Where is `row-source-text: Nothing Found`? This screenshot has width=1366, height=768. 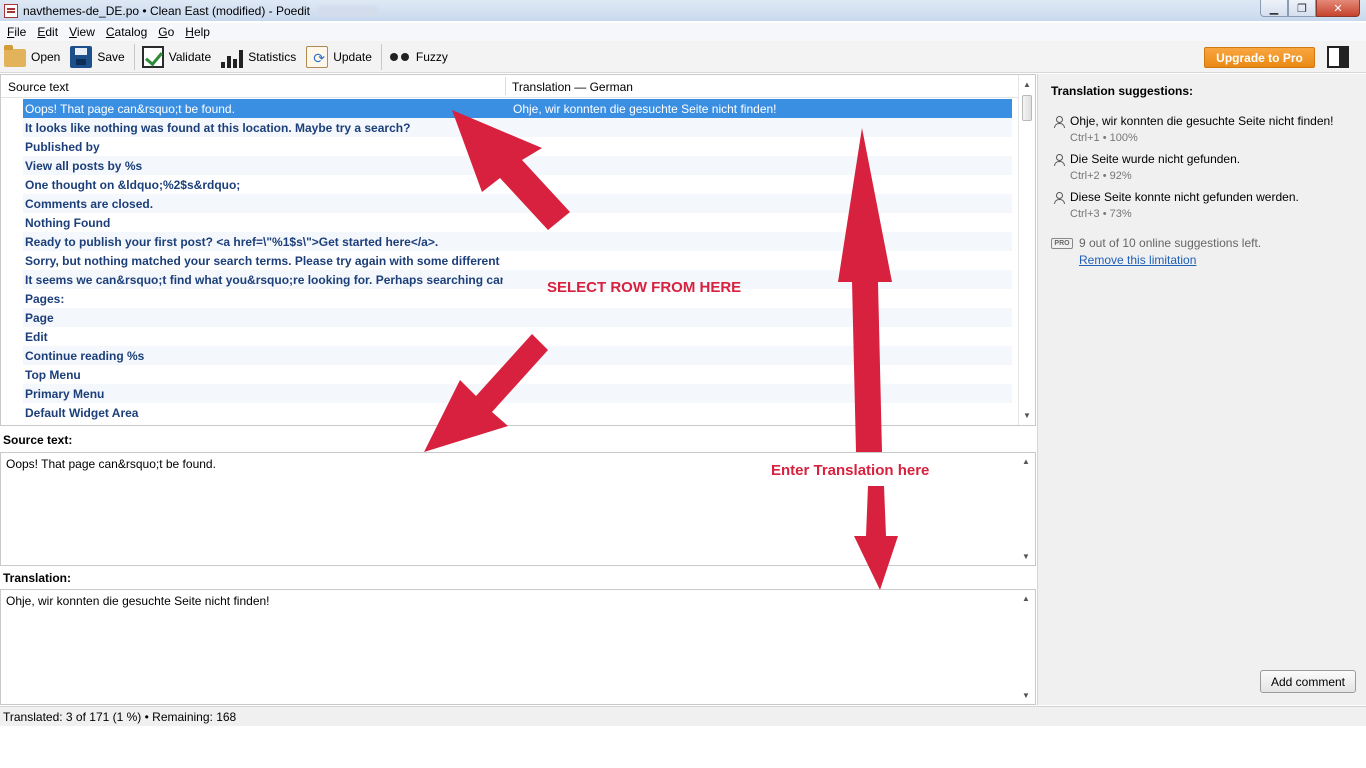 row-source-text: Nothing Found is located at coordinates (68, 222).